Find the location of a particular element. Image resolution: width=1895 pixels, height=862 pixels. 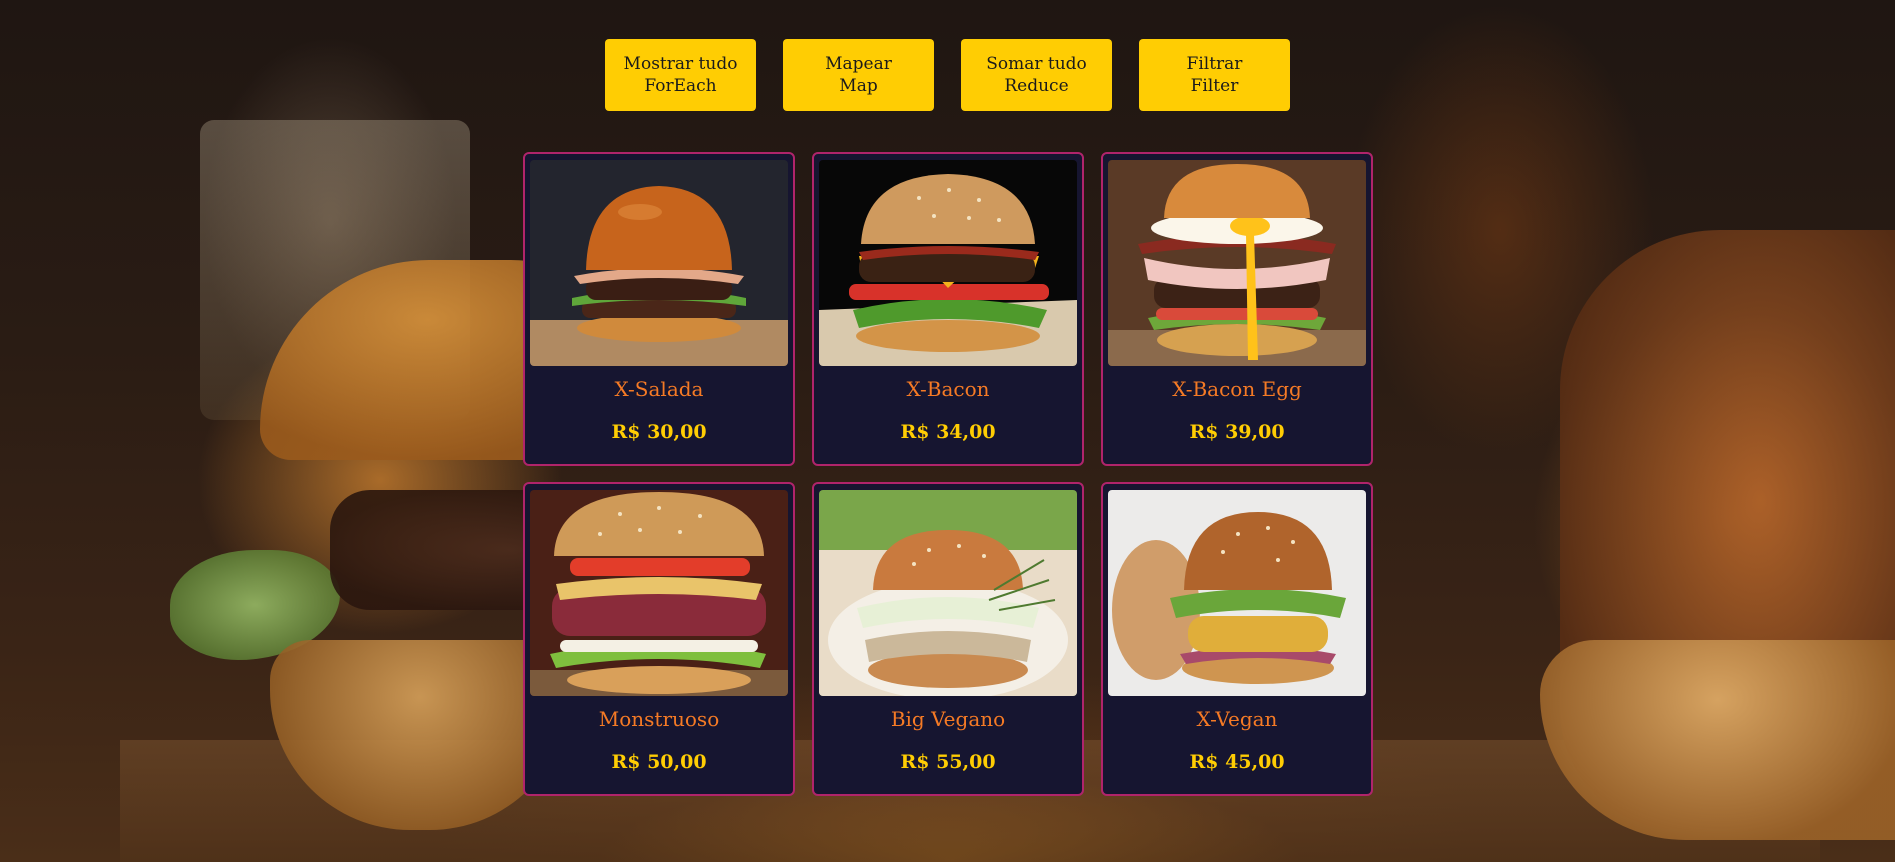

menu-card: Monstruoso R$ 50,00 is located at coordinates (659, 639).